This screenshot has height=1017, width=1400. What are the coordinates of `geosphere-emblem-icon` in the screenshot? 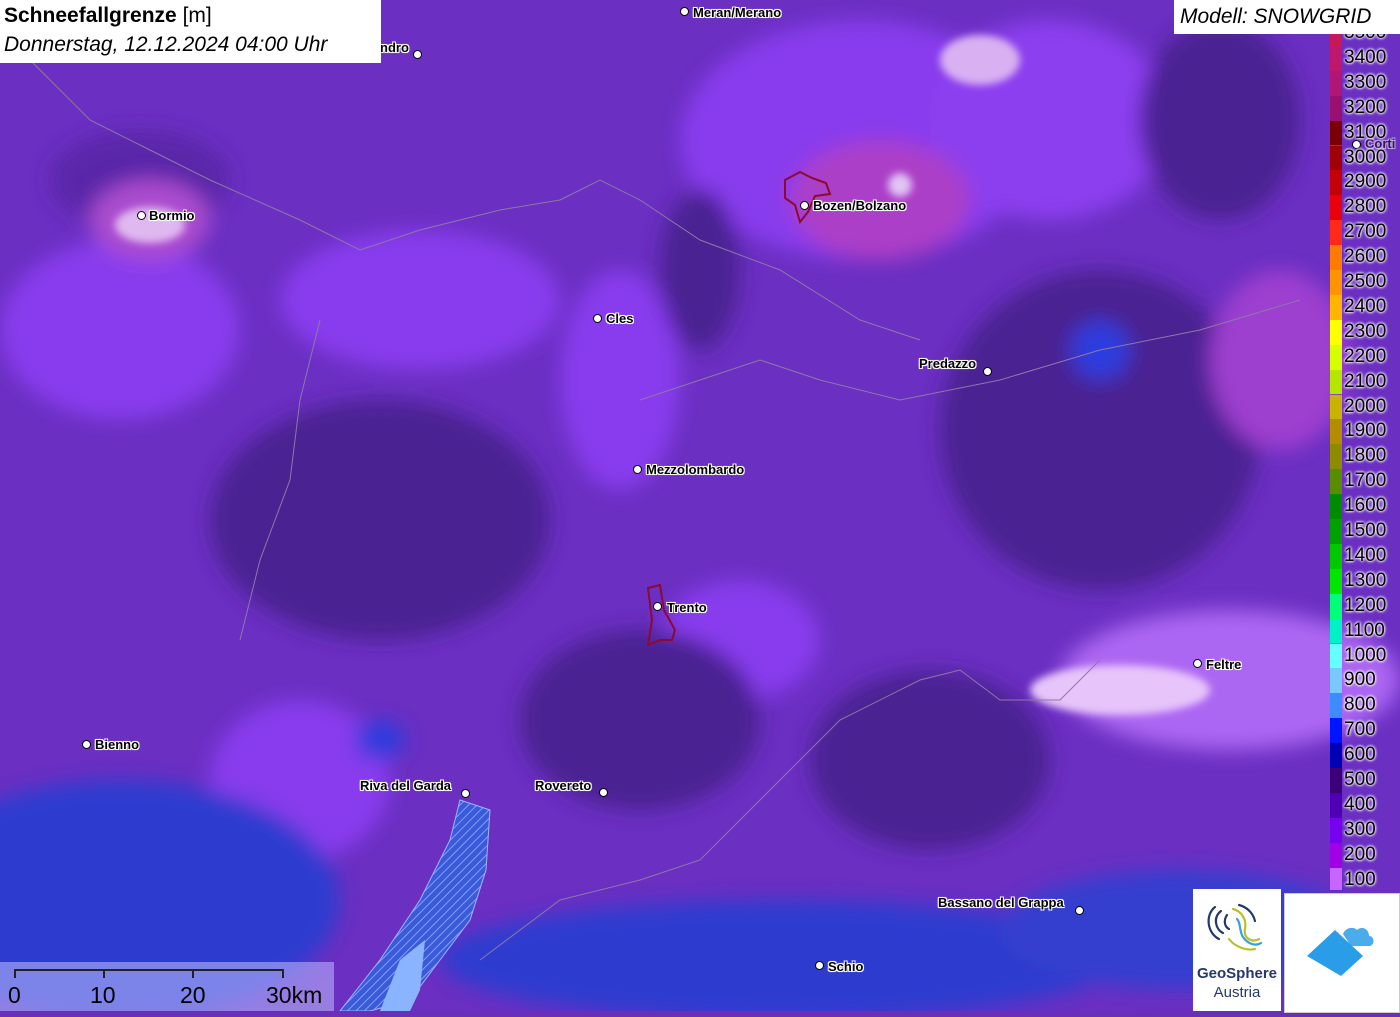 It's located at (1235, 927).